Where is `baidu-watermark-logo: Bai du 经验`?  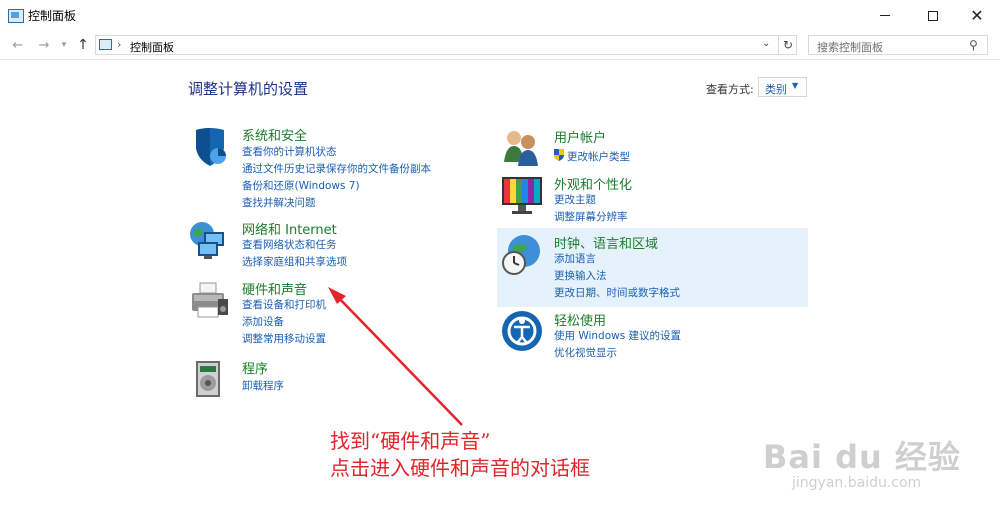 baidu-watermark-logo: Bai du 经验 is located at coordinates (862, 457).